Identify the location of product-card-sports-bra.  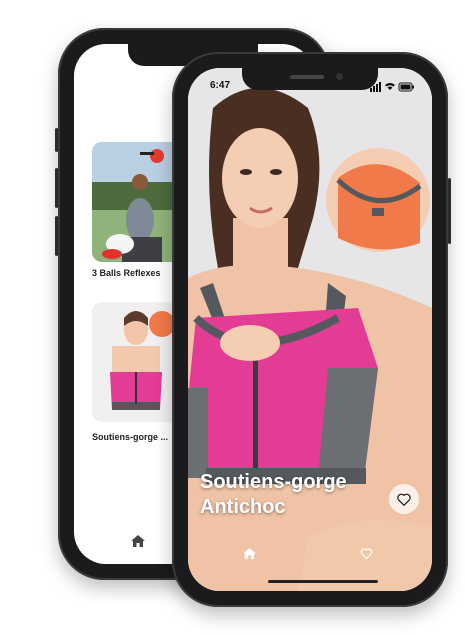
(136, 362).